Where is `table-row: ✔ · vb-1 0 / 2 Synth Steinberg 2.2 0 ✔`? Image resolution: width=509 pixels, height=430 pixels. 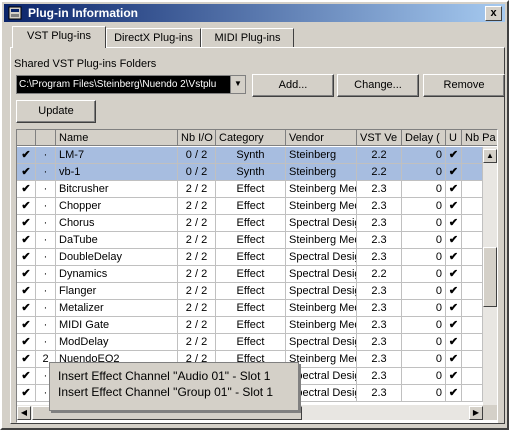
table-row: ✔ · vb-1 0 / 2 Synth Steinberg 2.2 0 ✔ is located at coordinates (250, 172).